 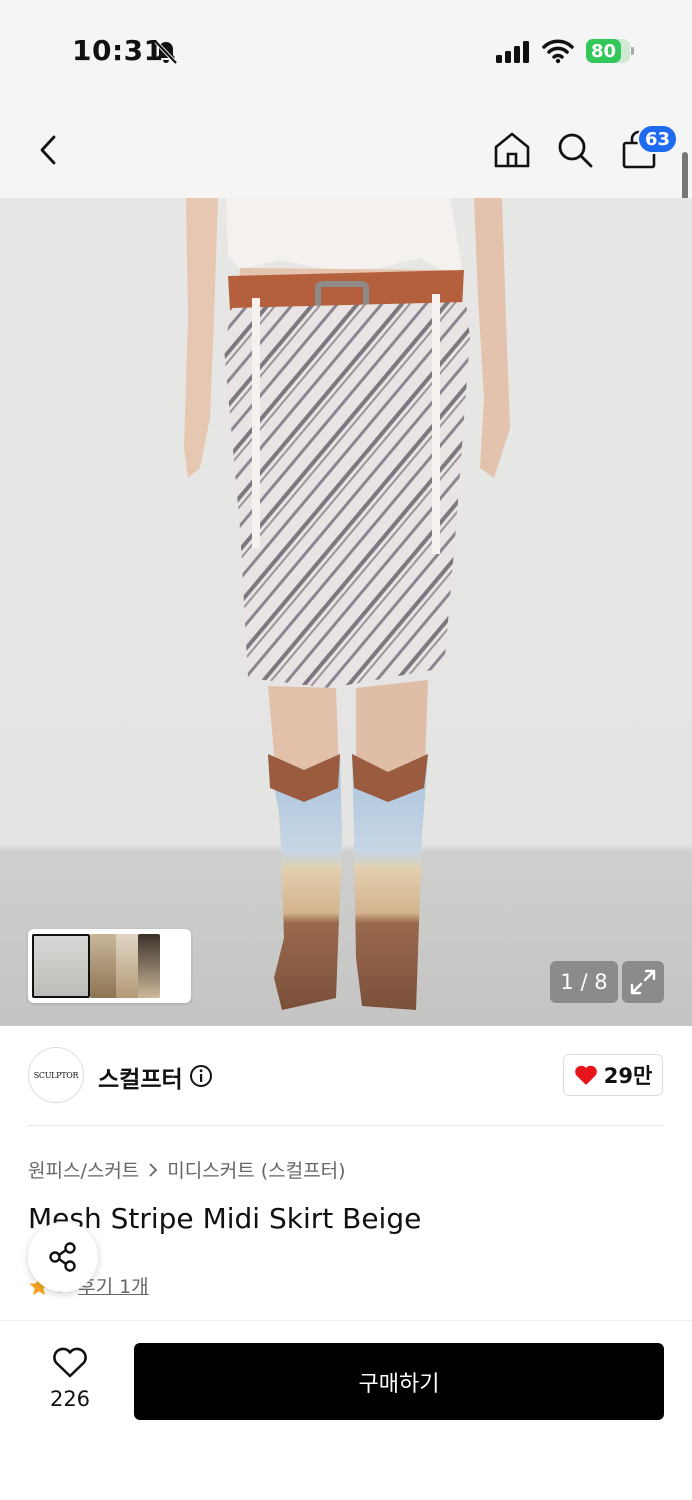 I want to click on brand-name: 스컬프터, so click(x=140, y=1077).